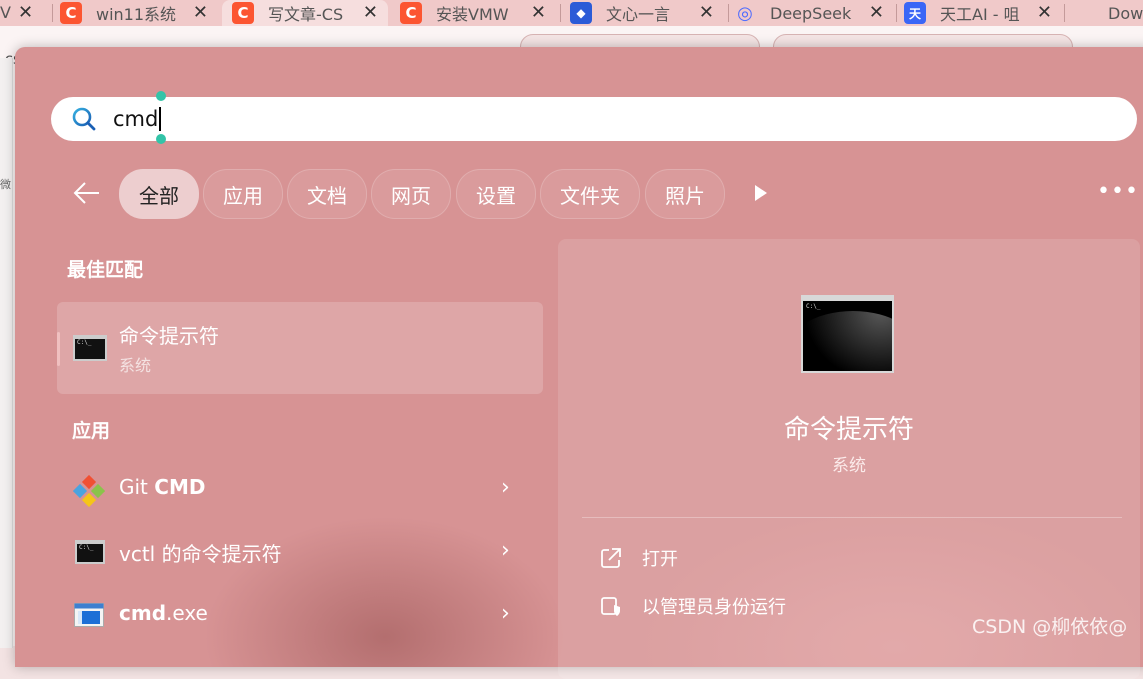  I want to click on browser-tab: ◎ DeepSeek ✕, so click(814, 13).